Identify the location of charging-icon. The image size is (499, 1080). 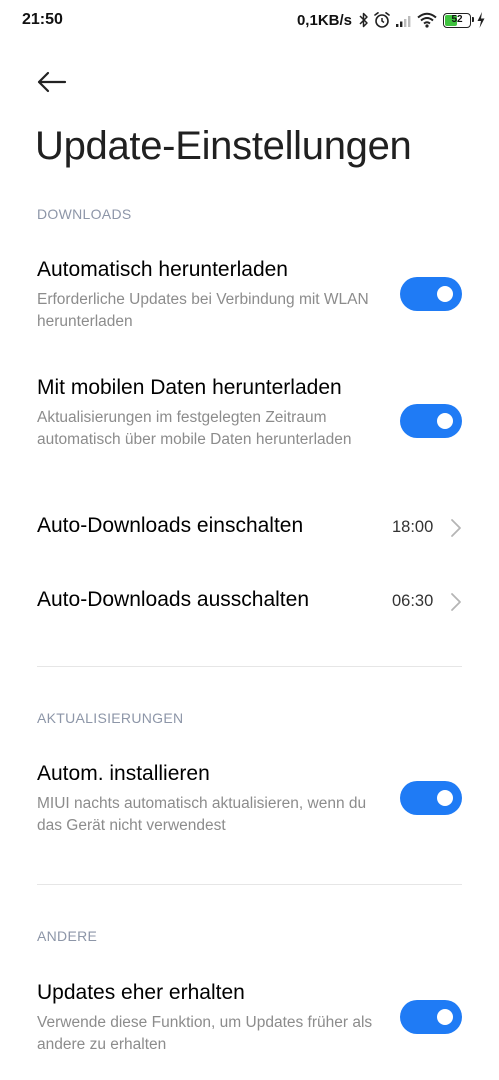
(481, 20).